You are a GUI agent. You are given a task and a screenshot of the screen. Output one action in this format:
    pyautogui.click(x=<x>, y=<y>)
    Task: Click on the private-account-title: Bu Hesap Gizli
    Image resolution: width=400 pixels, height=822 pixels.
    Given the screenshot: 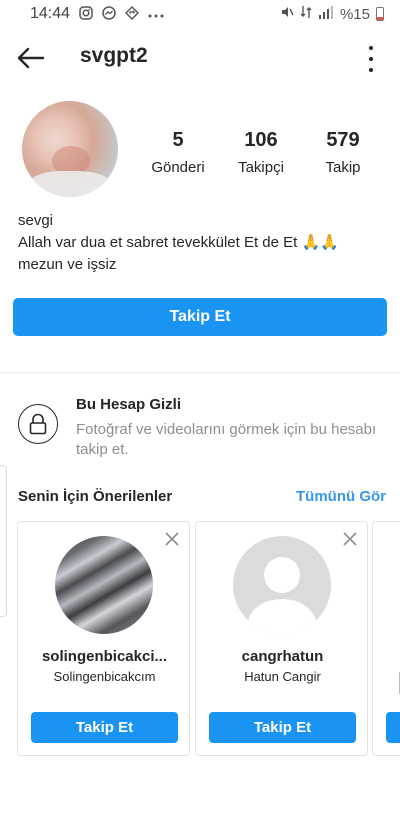 What is the action you would take?
    pyautogui.click(x=129, y=404)
    